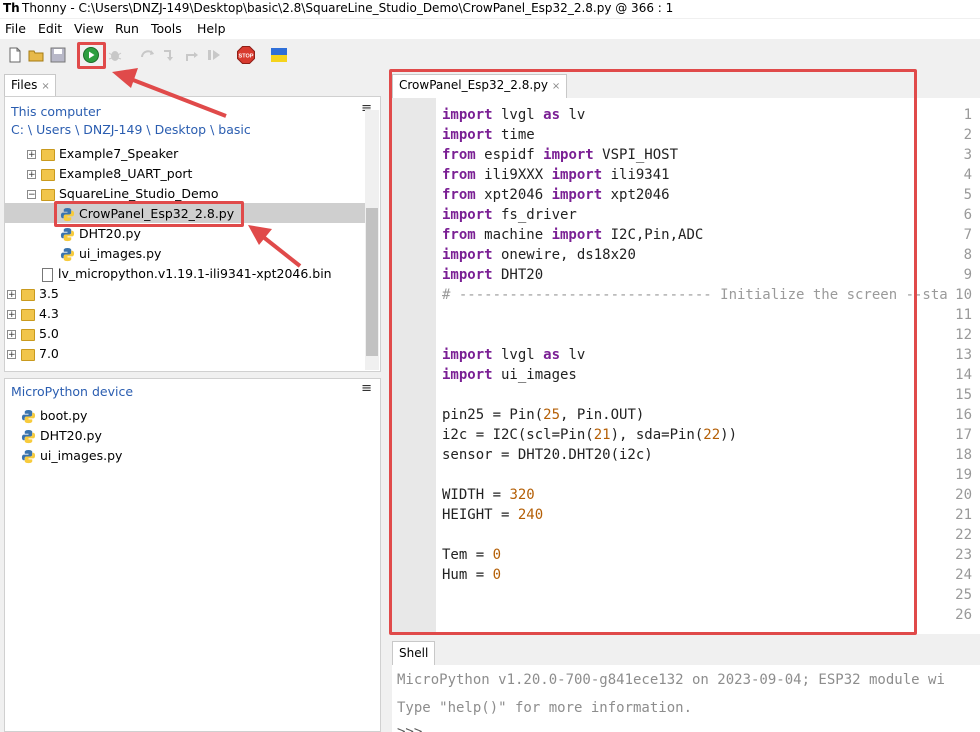 The height and width of the screenshot is (732, 980). I want to click on tree-item-label: 3.5, so click(49, 293).